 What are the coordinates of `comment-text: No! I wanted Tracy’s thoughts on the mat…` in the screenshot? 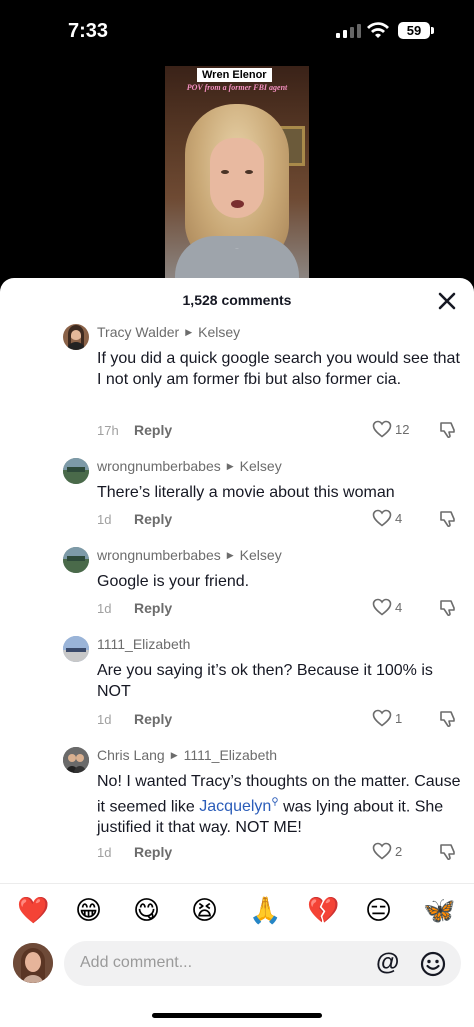 It's located at (282, 804).